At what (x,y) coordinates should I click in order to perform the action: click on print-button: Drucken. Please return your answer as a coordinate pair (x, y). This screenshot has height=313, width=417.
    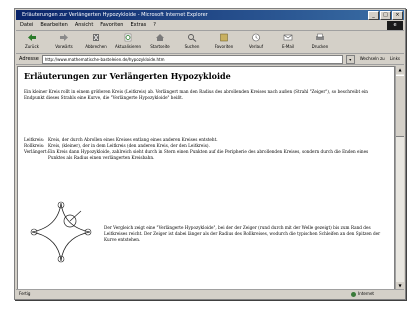
    Looking at the image, I should click on (320, 42).